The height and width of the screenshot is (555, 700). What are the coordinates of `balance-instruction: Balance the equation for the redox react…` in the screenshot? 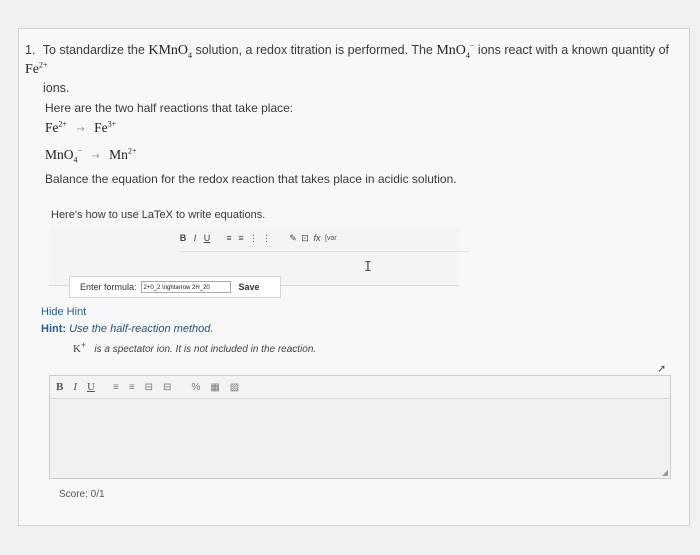 It's located at (251, 179).